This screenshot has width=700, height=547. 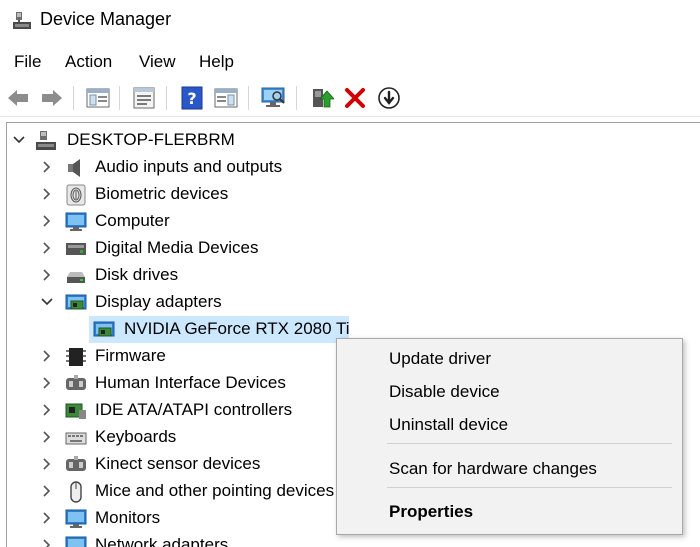 I want to click on action-pane-button, so click(x=226, y=98).